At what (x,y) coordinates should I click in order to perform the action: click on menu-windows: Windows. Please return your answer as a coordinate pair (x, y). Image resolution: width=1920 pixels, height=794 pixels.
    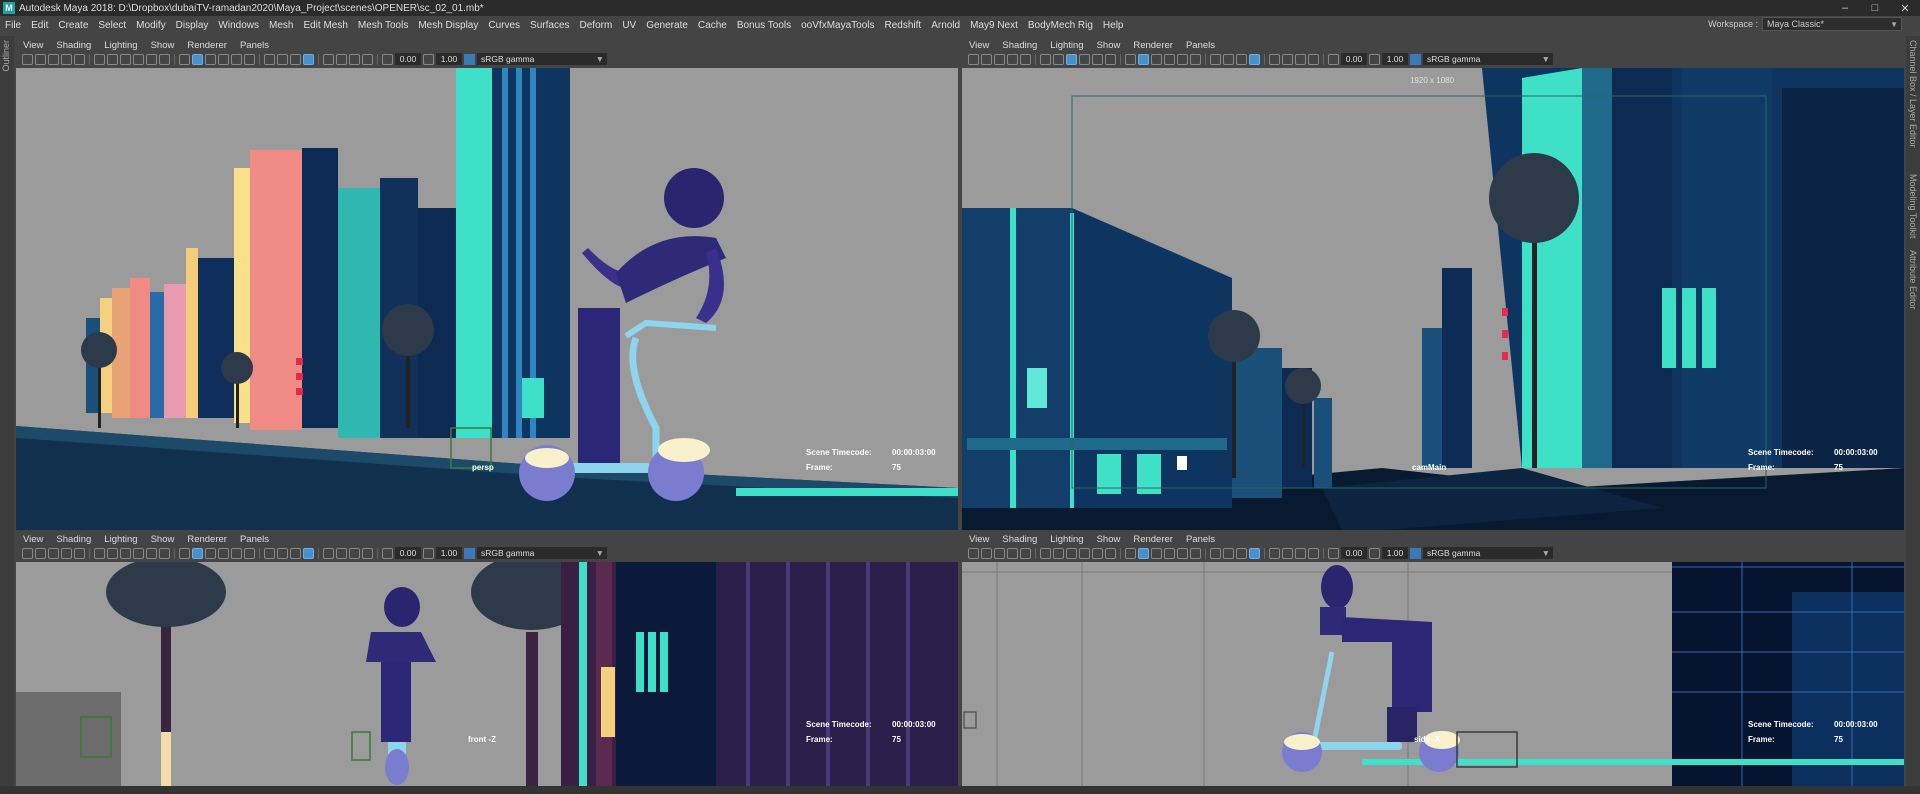
    Looking at the image, I should click on (238, 25).